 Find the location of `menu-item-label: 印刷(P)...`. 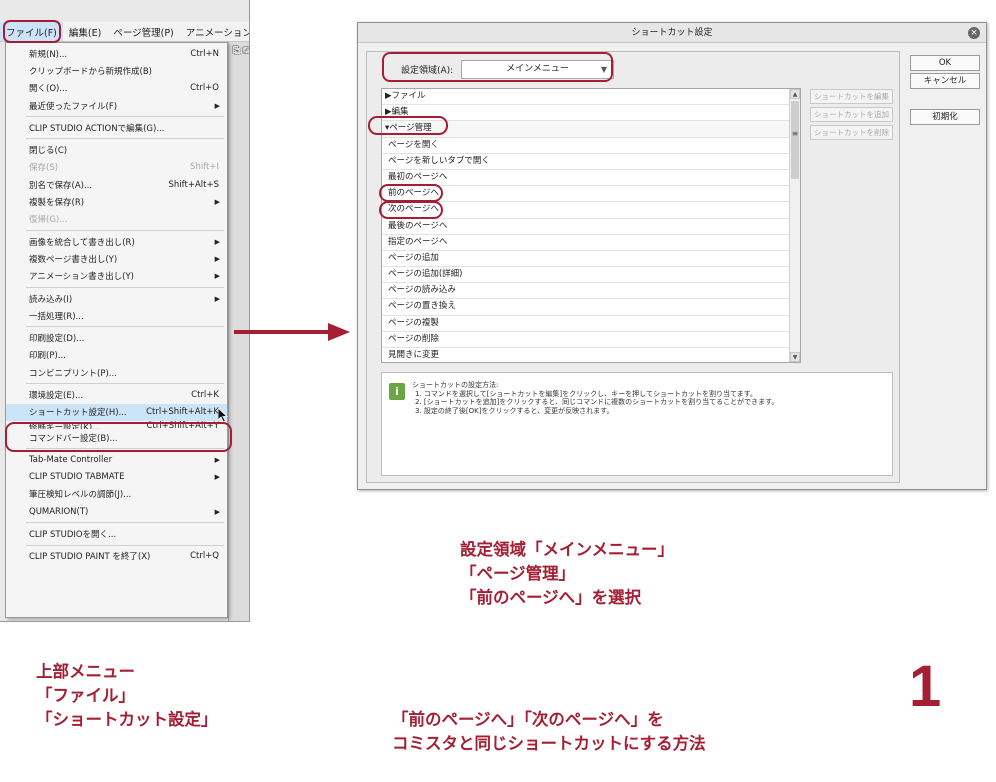

menu-item-label: 印刷(P)... is located at coordinates (47, 356).